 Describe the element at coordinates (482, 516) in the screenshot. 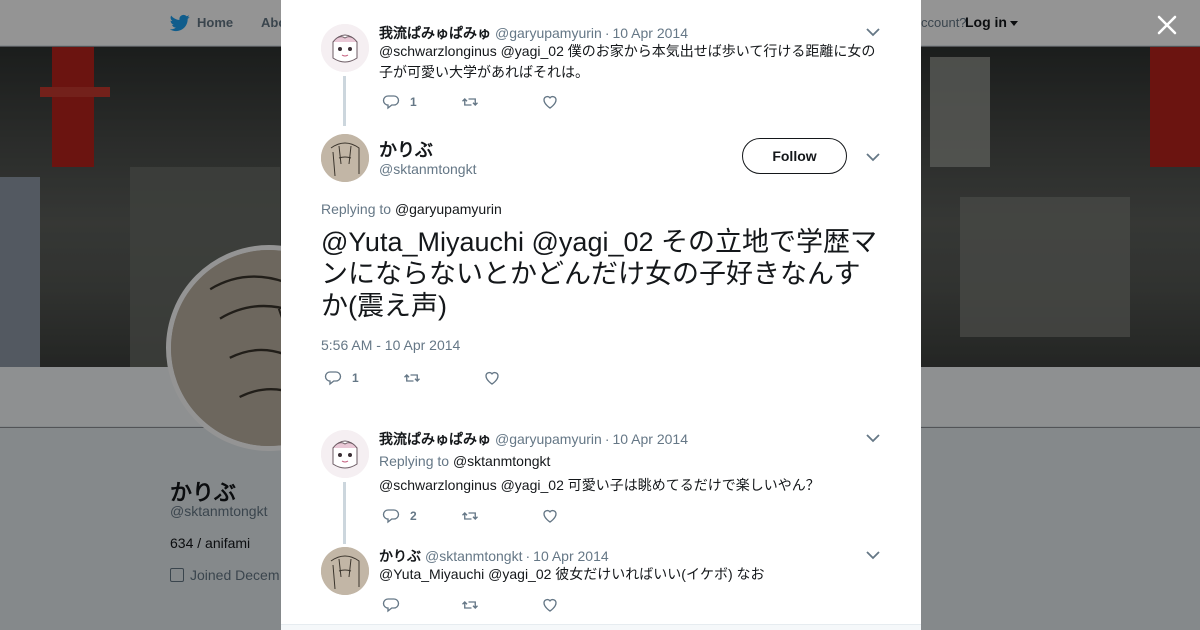

I see `tweet-actions: 2` at that location.